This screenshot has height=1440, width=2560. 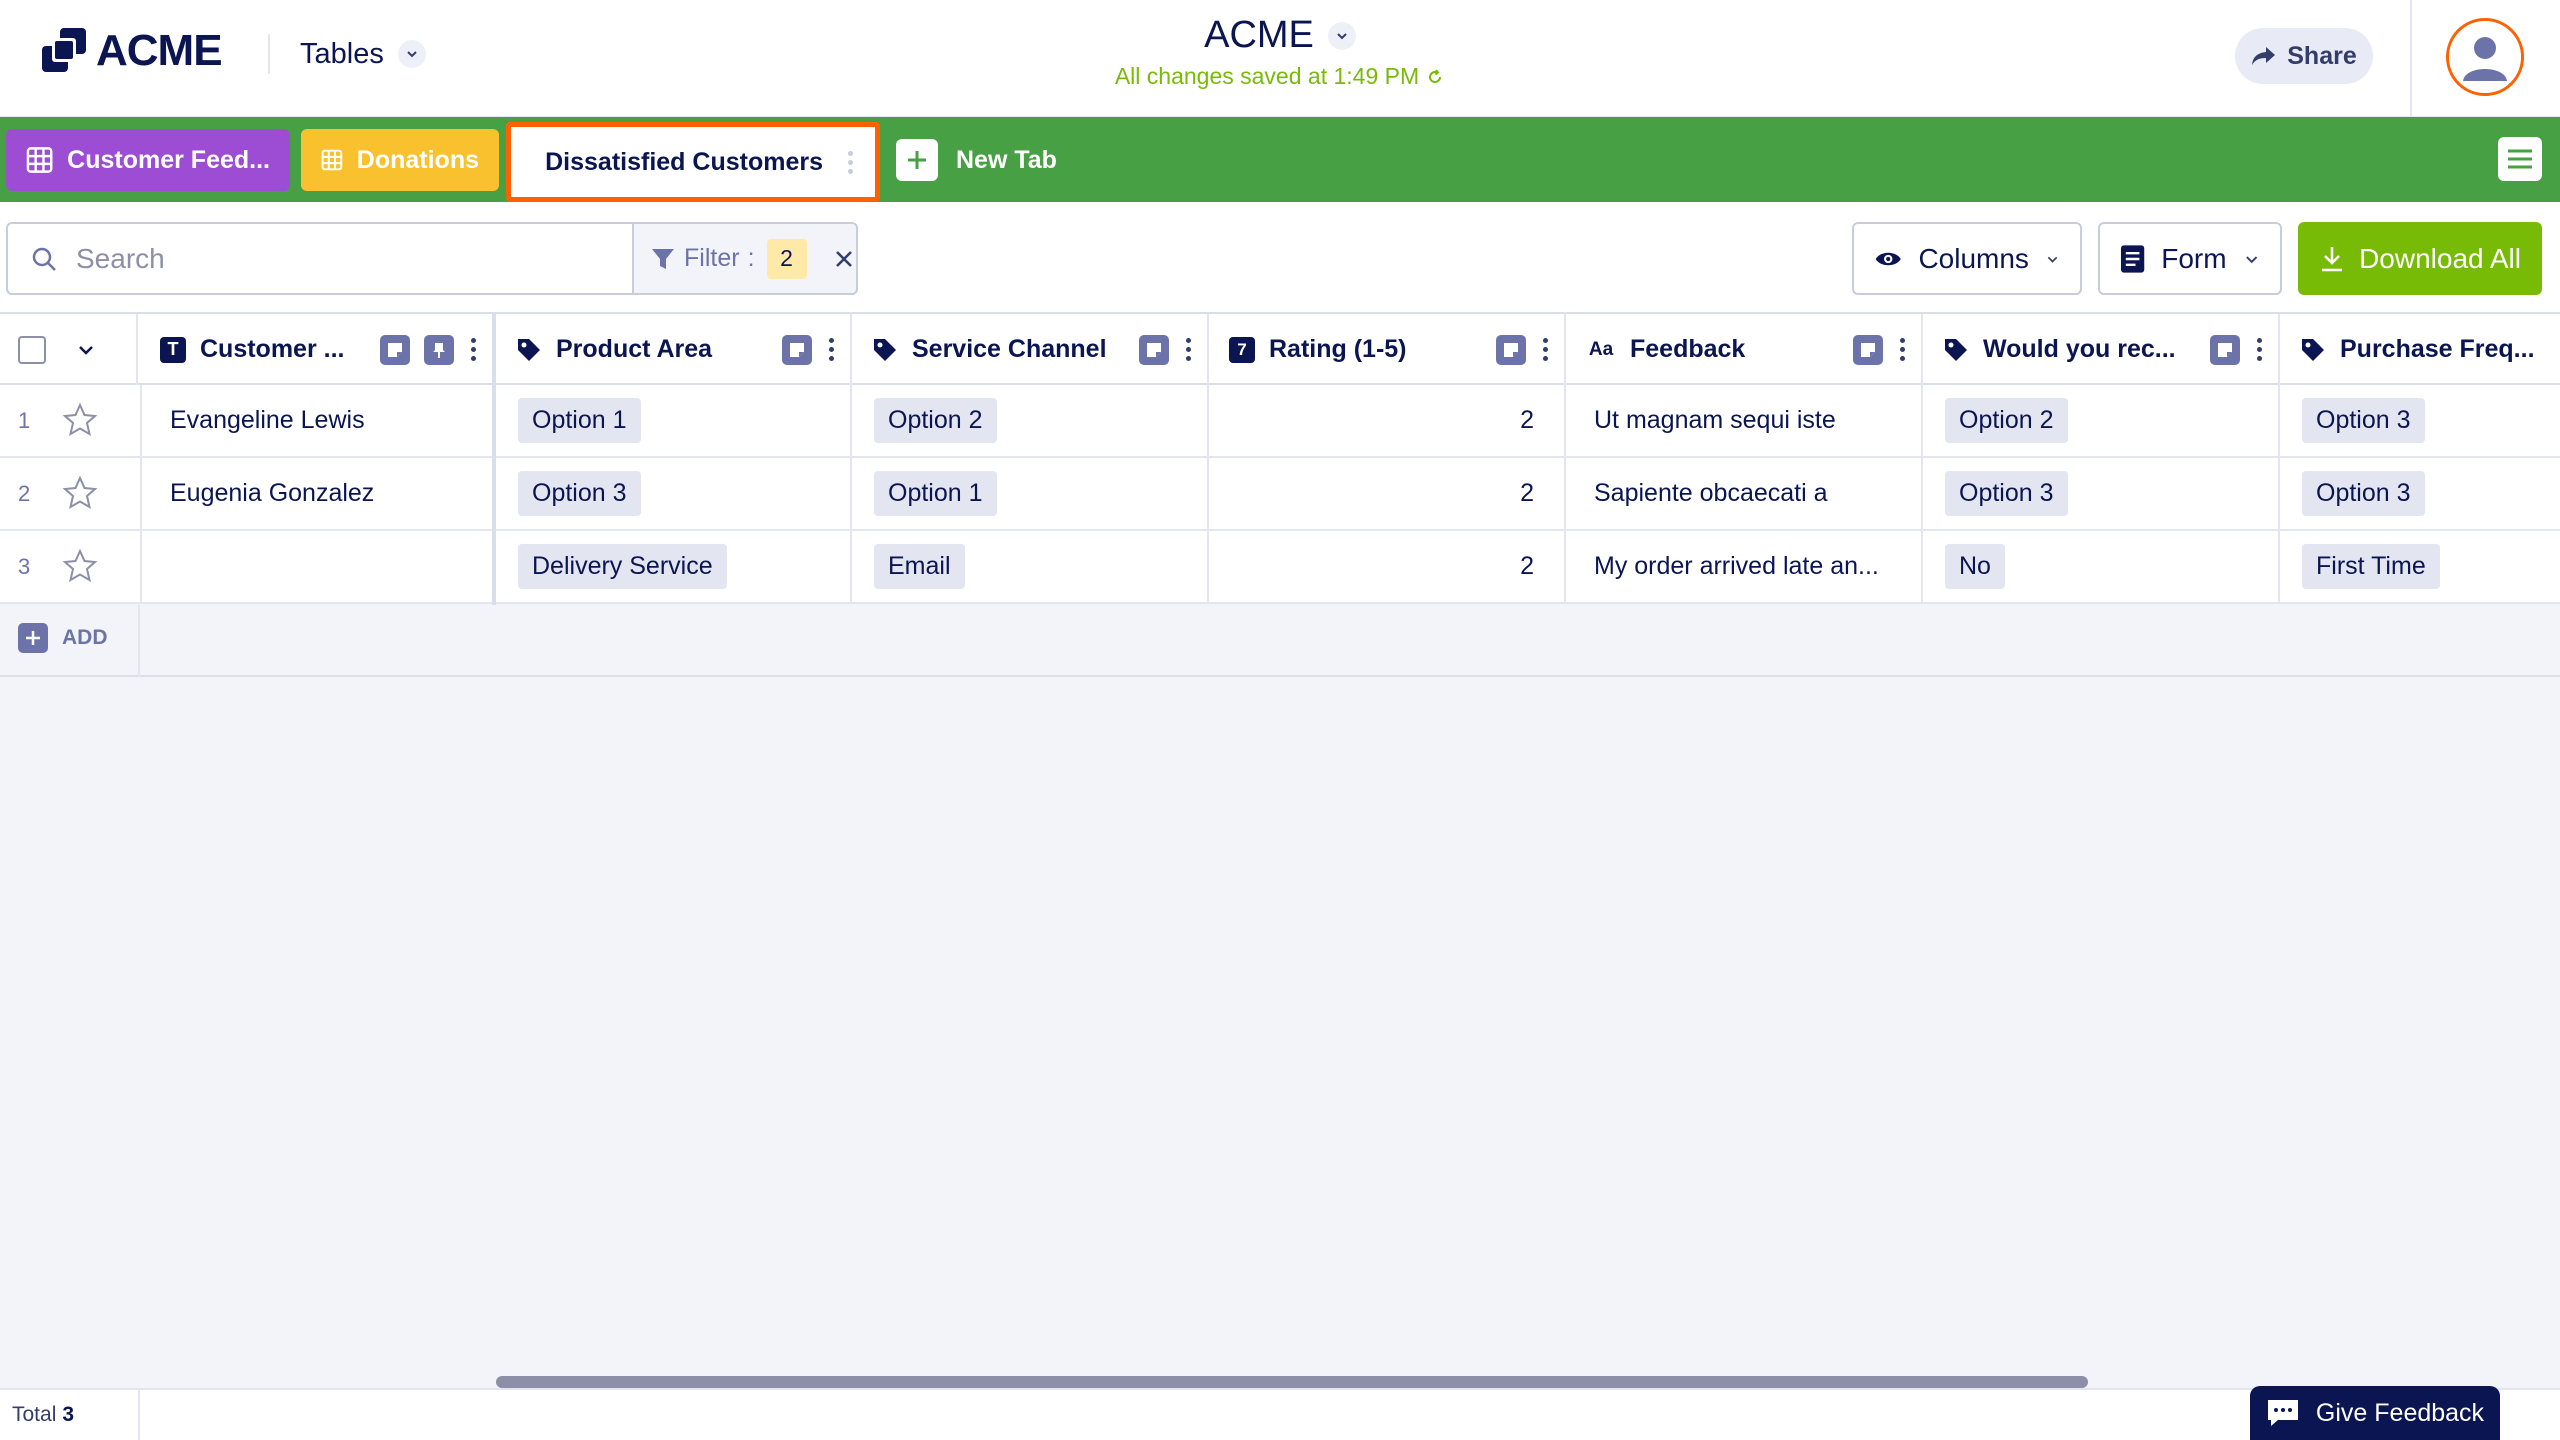 I want to click on hamburger-menu-icon, so click(x=2520, y=159).